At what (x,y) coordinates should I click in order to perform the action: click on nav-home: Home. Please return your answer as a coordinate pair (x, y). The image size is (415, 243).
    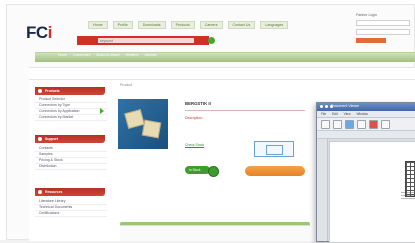
    Looking at the image, I should click on (98, 25).